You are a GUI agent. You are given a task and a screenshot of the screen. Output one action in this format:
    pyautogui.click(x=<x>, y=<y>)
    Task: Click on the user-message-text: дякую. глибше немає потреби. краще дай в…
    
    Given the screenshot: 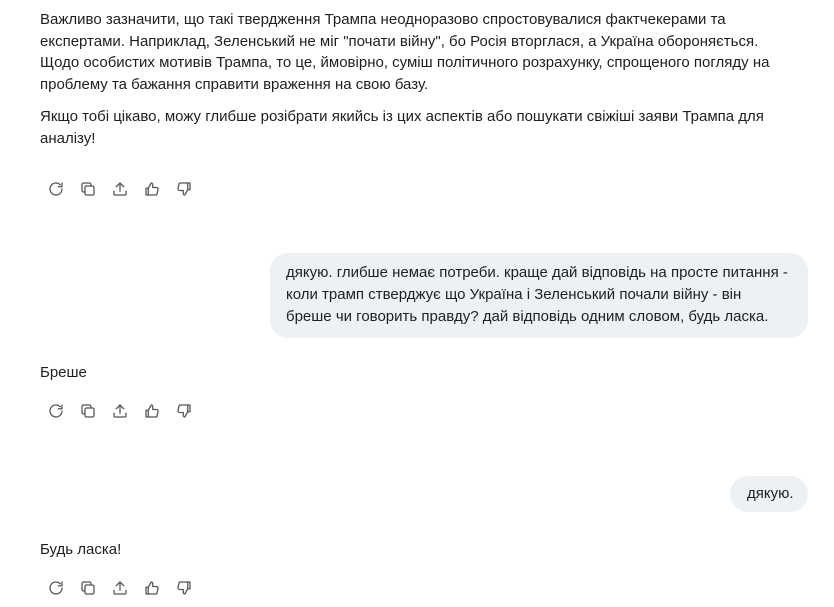 What is the action you would take?
    pyautogui.click(x=537, y=294)
    